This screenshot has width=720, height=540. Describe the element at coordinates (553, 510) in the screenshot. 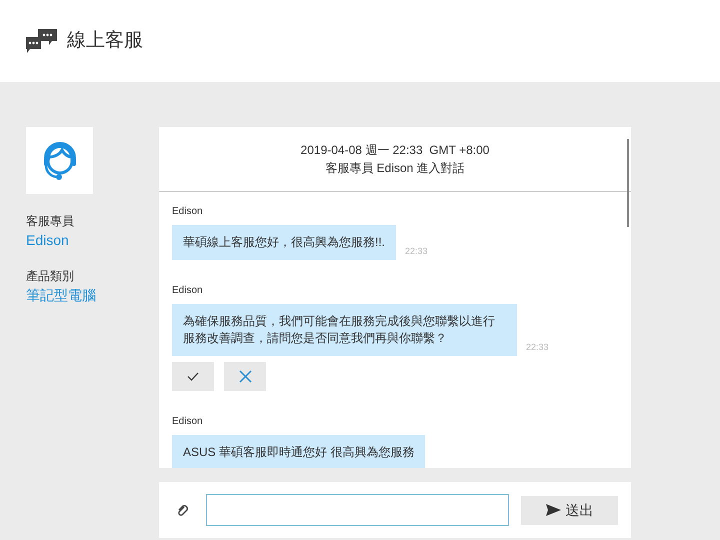

I see `send-icon` at that location.